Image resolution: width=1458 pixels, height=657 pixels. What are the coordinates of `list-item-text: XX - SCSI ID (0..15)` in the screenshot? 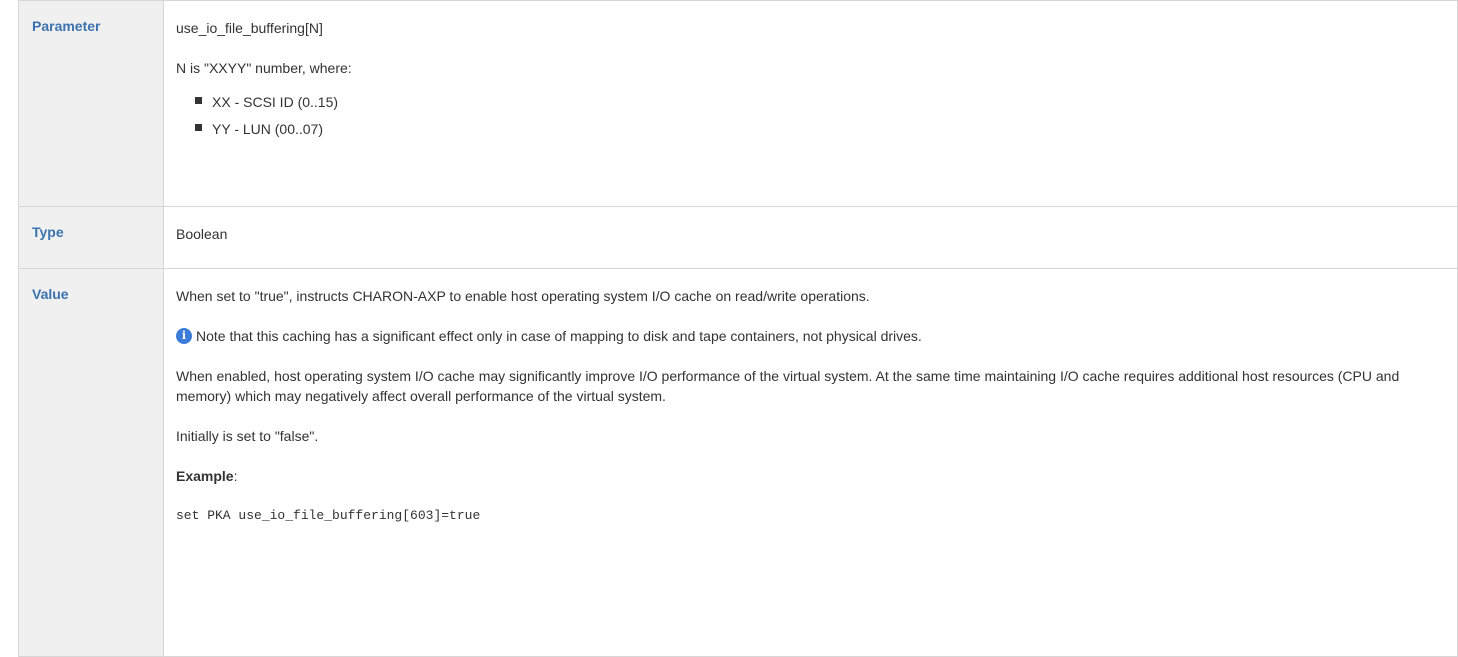 It's located at (275, 102).